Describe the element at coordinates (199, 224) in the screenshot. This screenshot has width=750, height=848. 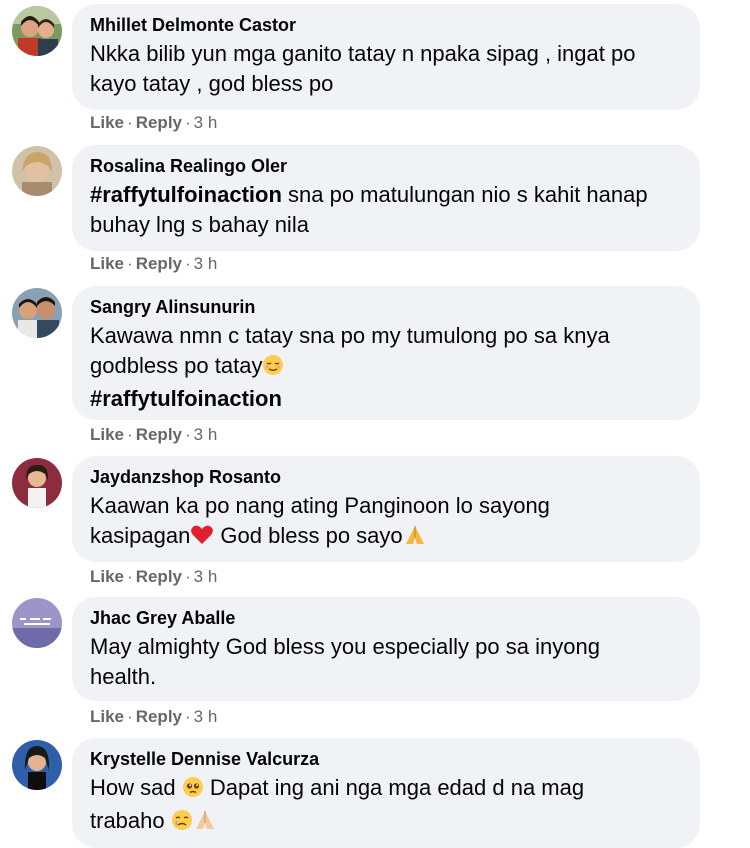
I see `comment-text-line: buhay lng s bahay nila` at that location.